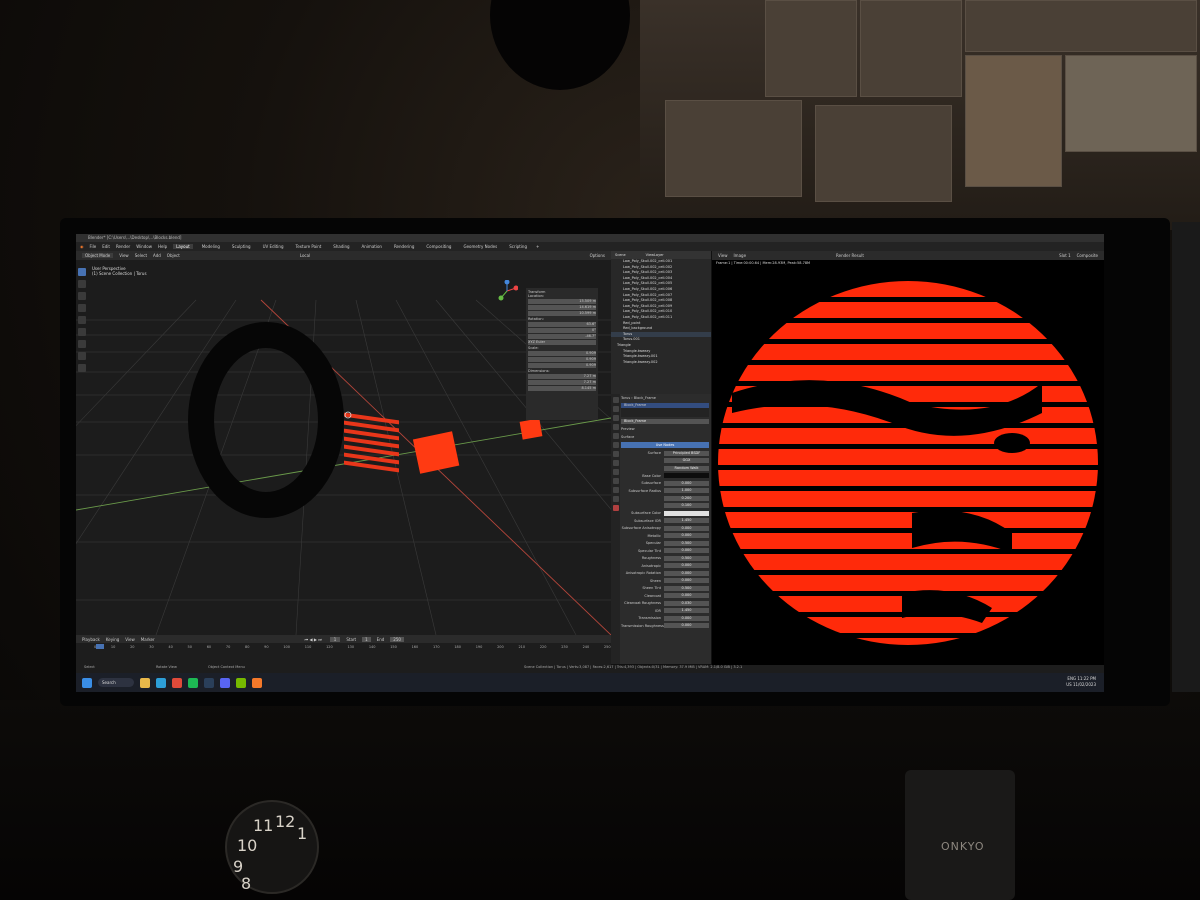 This screenshot has height=900, width=1200. Describe the element at coordinates (562, 301) in the screenshot. I see `location-x-field: 15.509 m` at that location.